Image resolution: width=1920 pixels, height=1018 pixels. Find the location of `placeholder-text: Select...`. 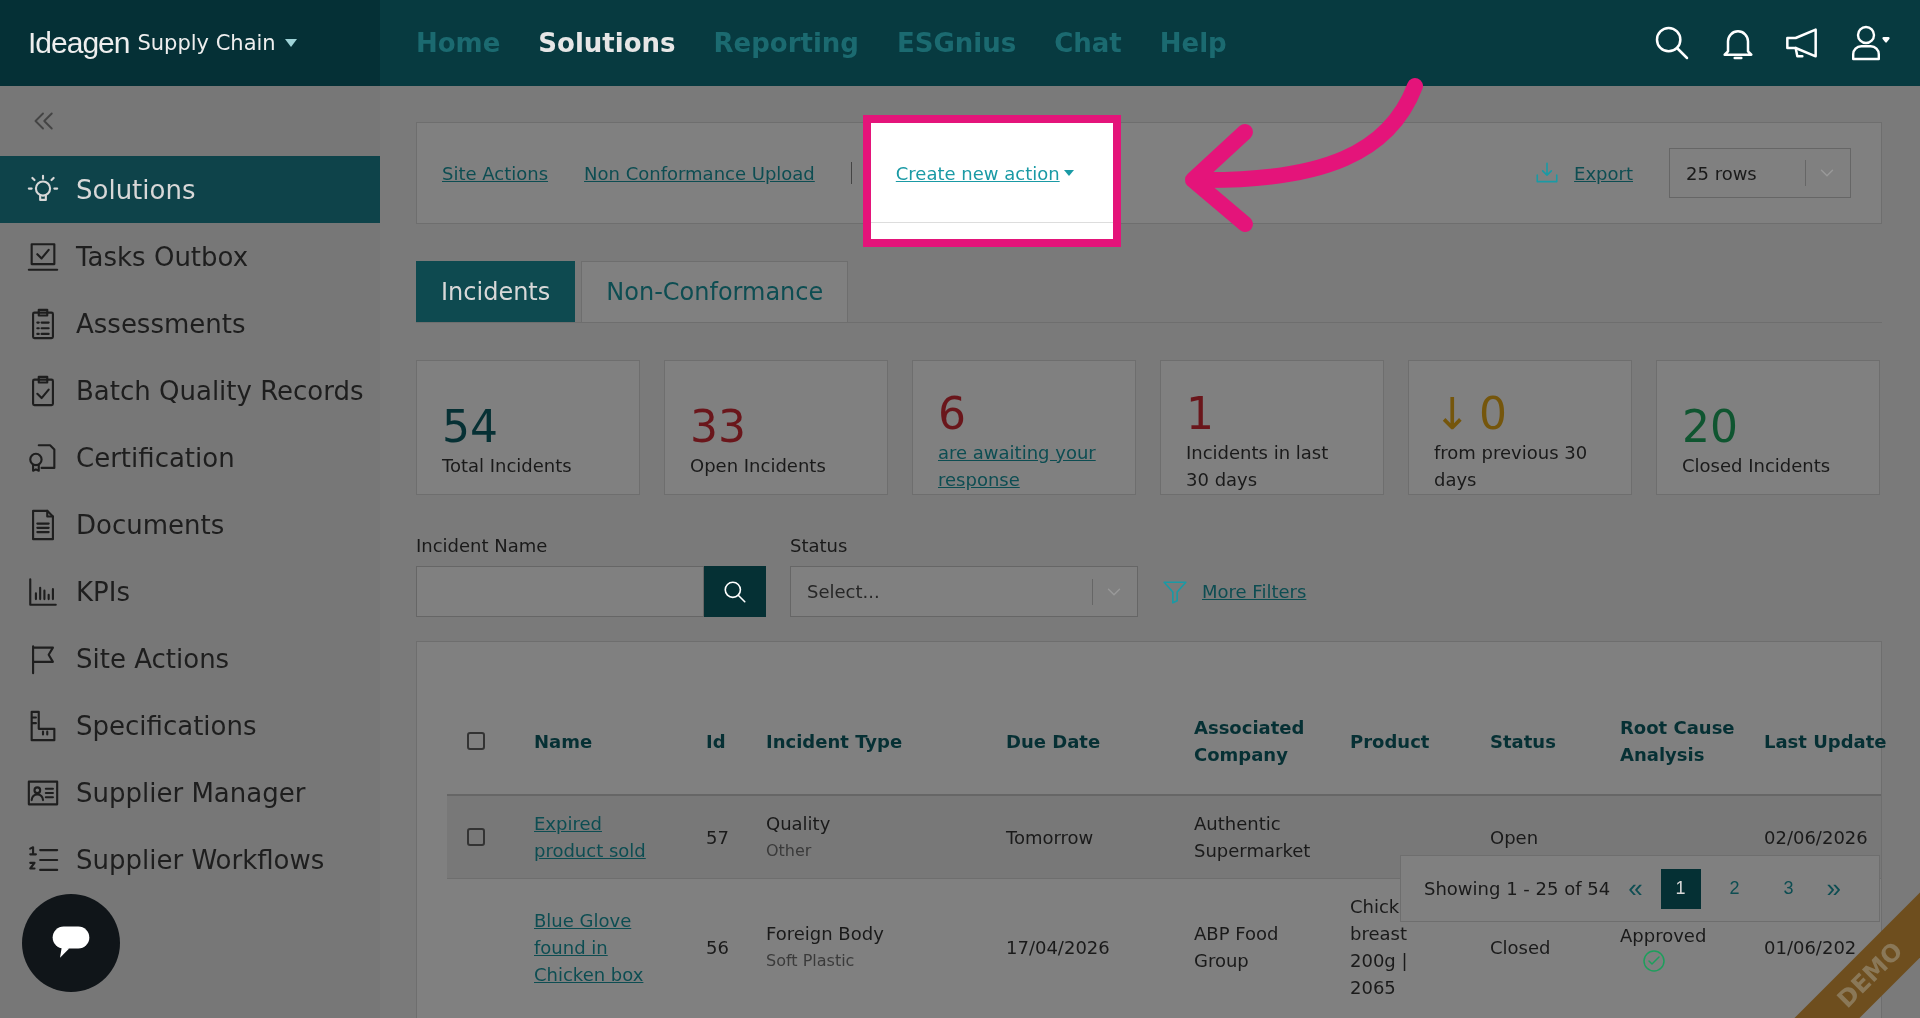

placeholder-text: Select... is located at coordinates (843, 591).